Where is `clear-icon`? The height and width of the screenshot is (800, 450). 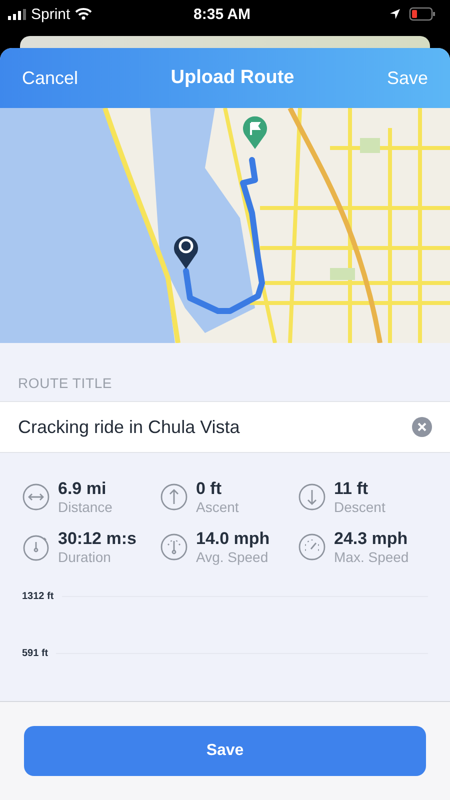
clear-icon is located at coordinates (422, 427).